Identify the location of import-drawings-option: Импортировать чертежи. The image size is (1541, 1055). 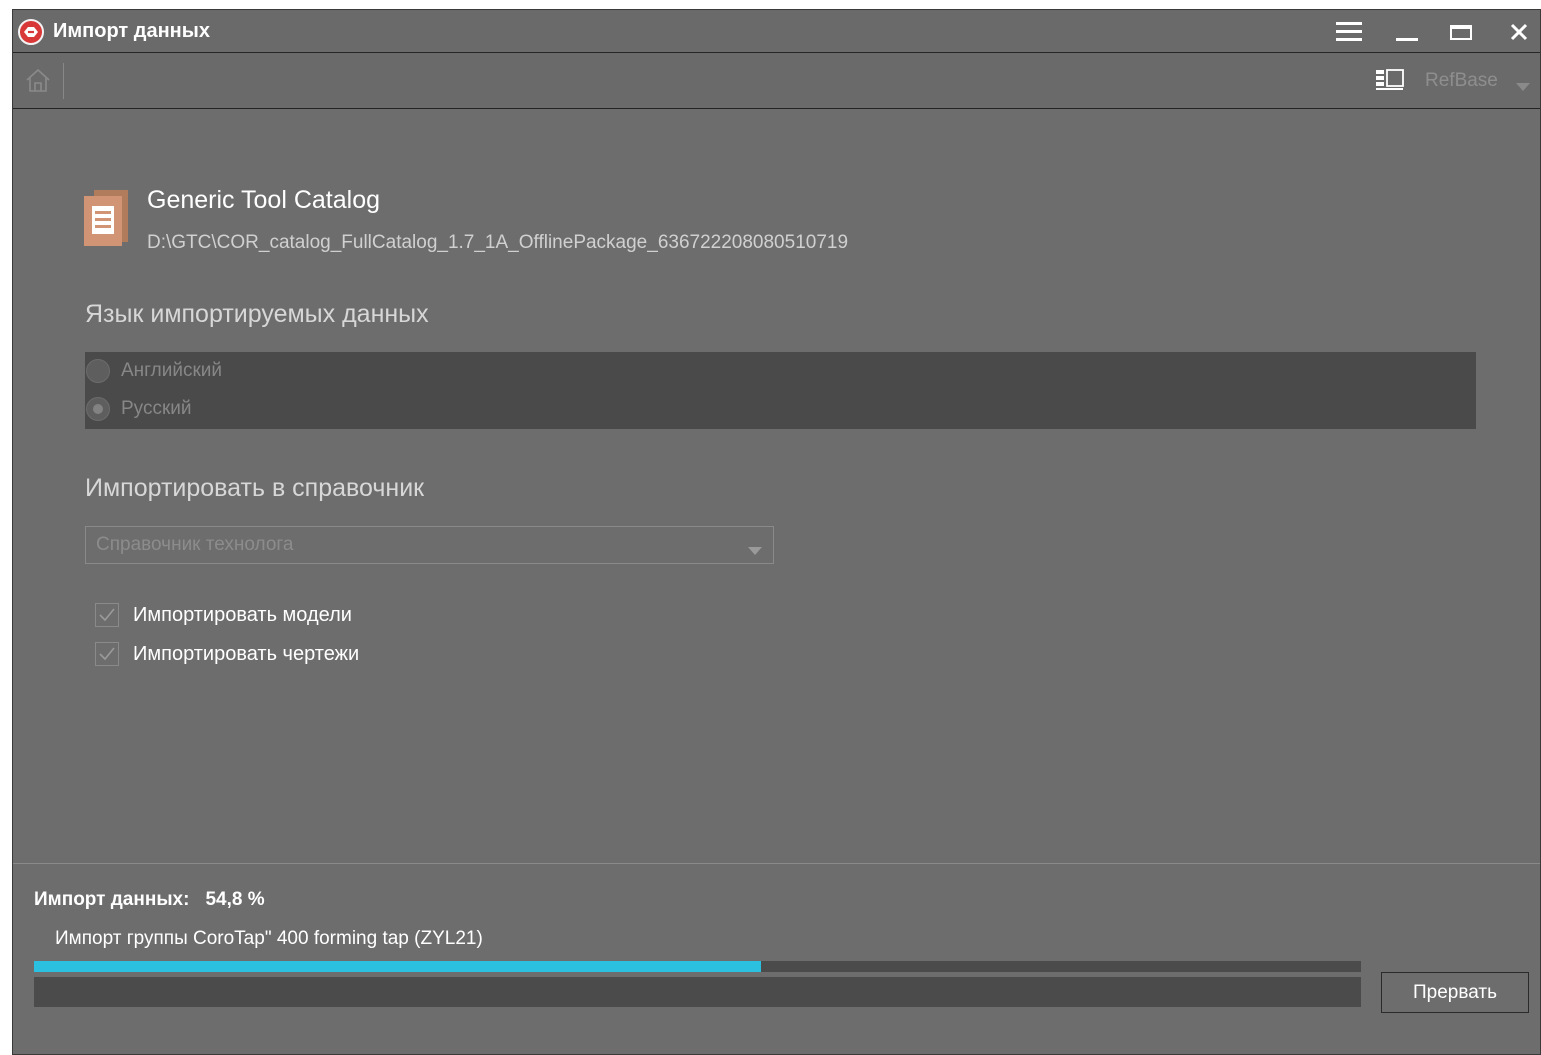
(227, 654).